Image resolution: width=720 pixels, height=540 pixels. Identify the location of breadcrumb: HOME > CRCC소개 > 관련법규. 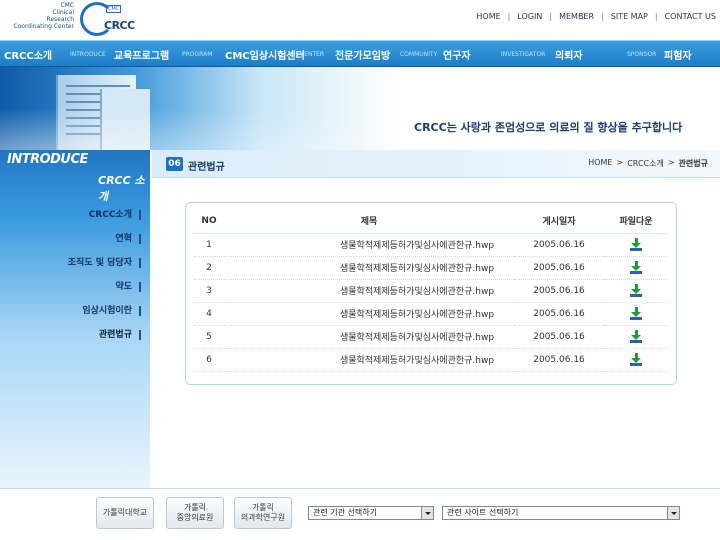
(648, 163).